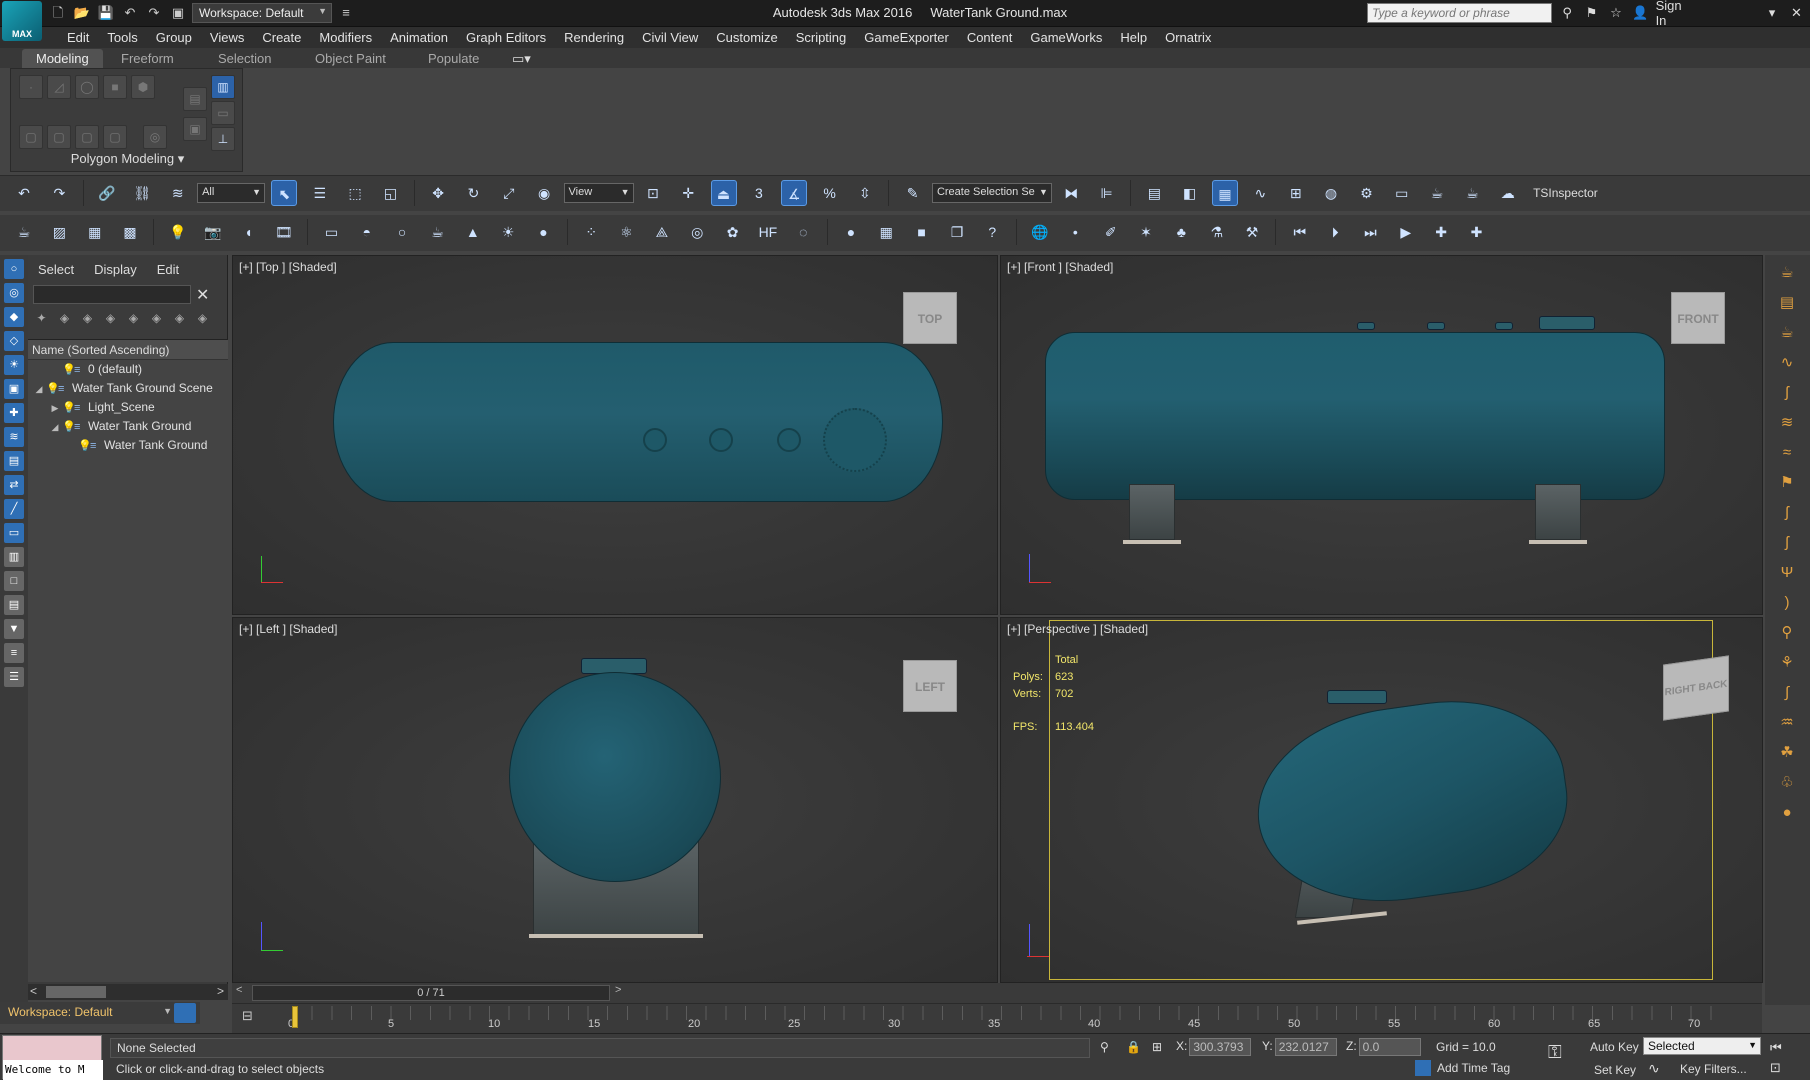 The image size is (1810, 1080). What do you see at coordinates (1787, 663) in the screenshot?
I see `plugin-k-icon: ⚘` at bounding box center [1787, 663].